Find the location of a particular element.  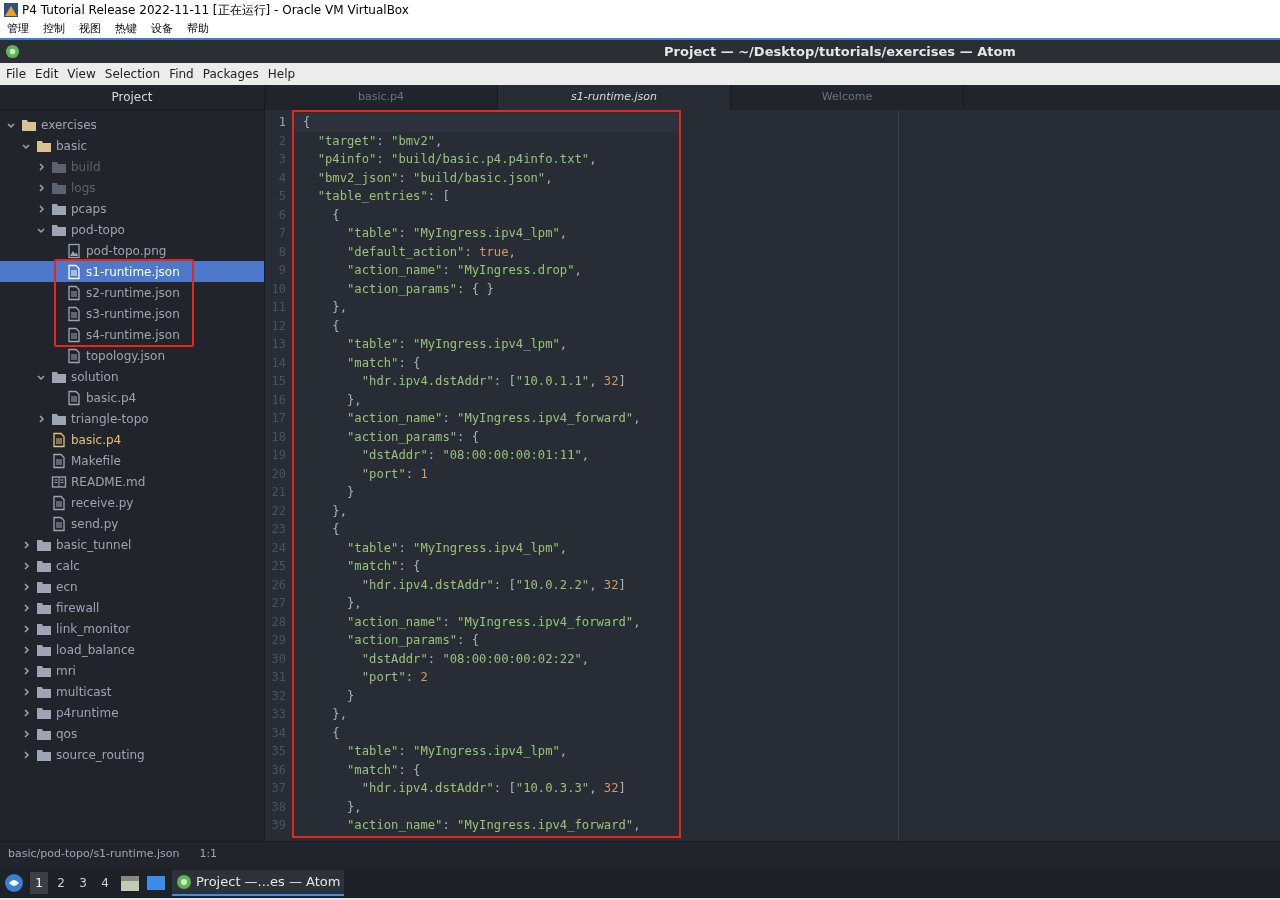

tree-item: s1-runtime.json is located at coordinates (133, 271).